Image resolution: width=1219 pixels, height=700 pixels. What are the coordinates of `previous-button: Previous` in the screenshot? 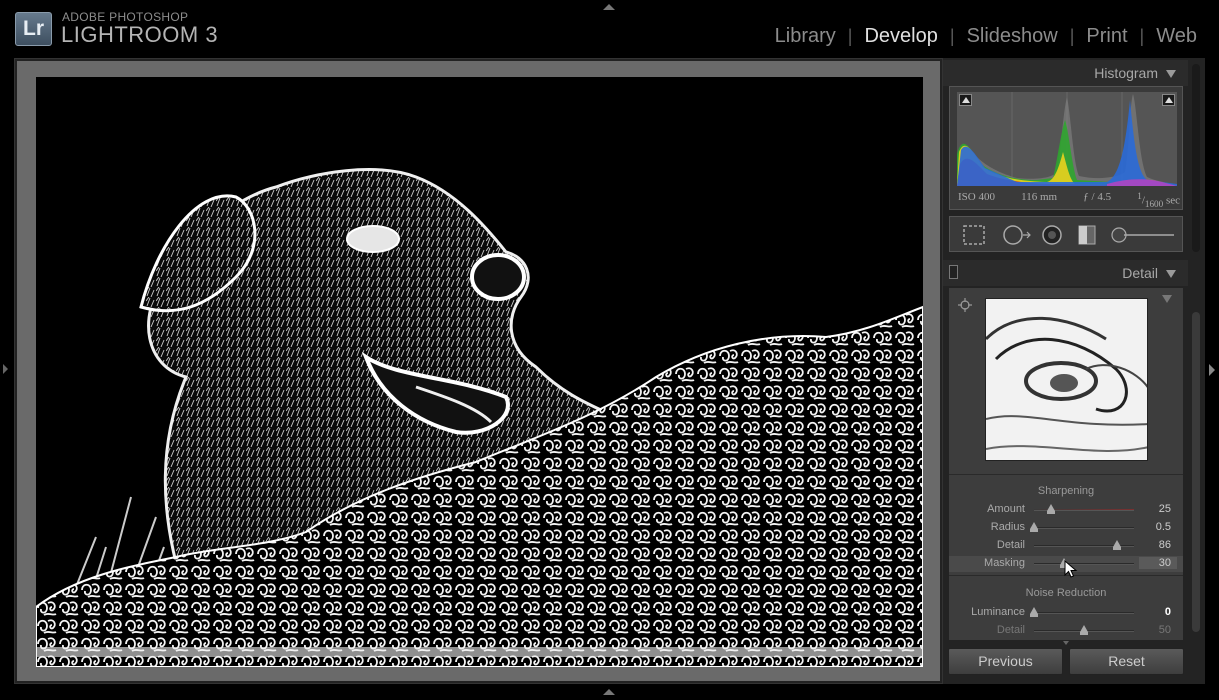 It's located at (1005, 661).